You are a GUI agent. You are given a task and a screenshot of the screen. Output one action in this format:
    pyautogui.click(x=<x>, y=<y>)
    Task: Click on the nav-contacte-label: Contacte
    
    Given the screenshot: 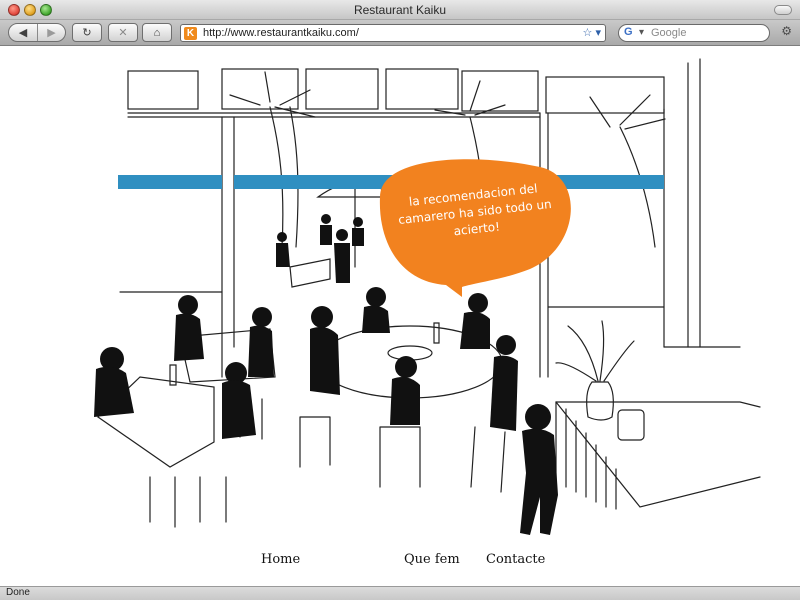 What is the action you would take?
    pyautogui.click(x=516, y=559)
    